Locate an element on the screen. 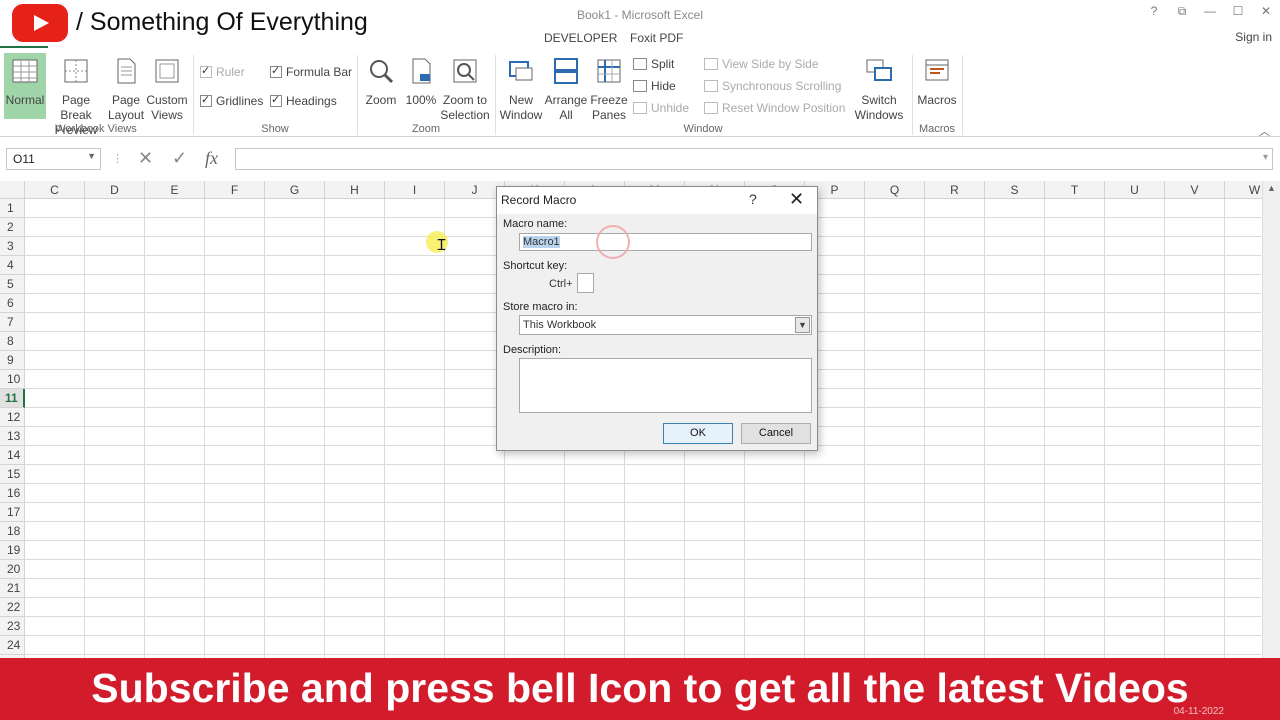 This screenshot has width=1280, height=720. row-header: 17 is located at coordinates (12, 512).